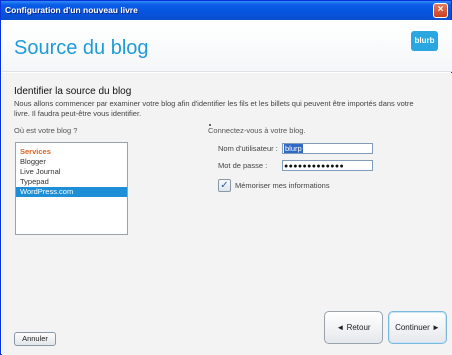 This screenshot has width=452, height=355. What do you see at coordinates (35, 339) in the screenshot?
I see `cancel-button: Annuler` at bounding box center [35, 339].